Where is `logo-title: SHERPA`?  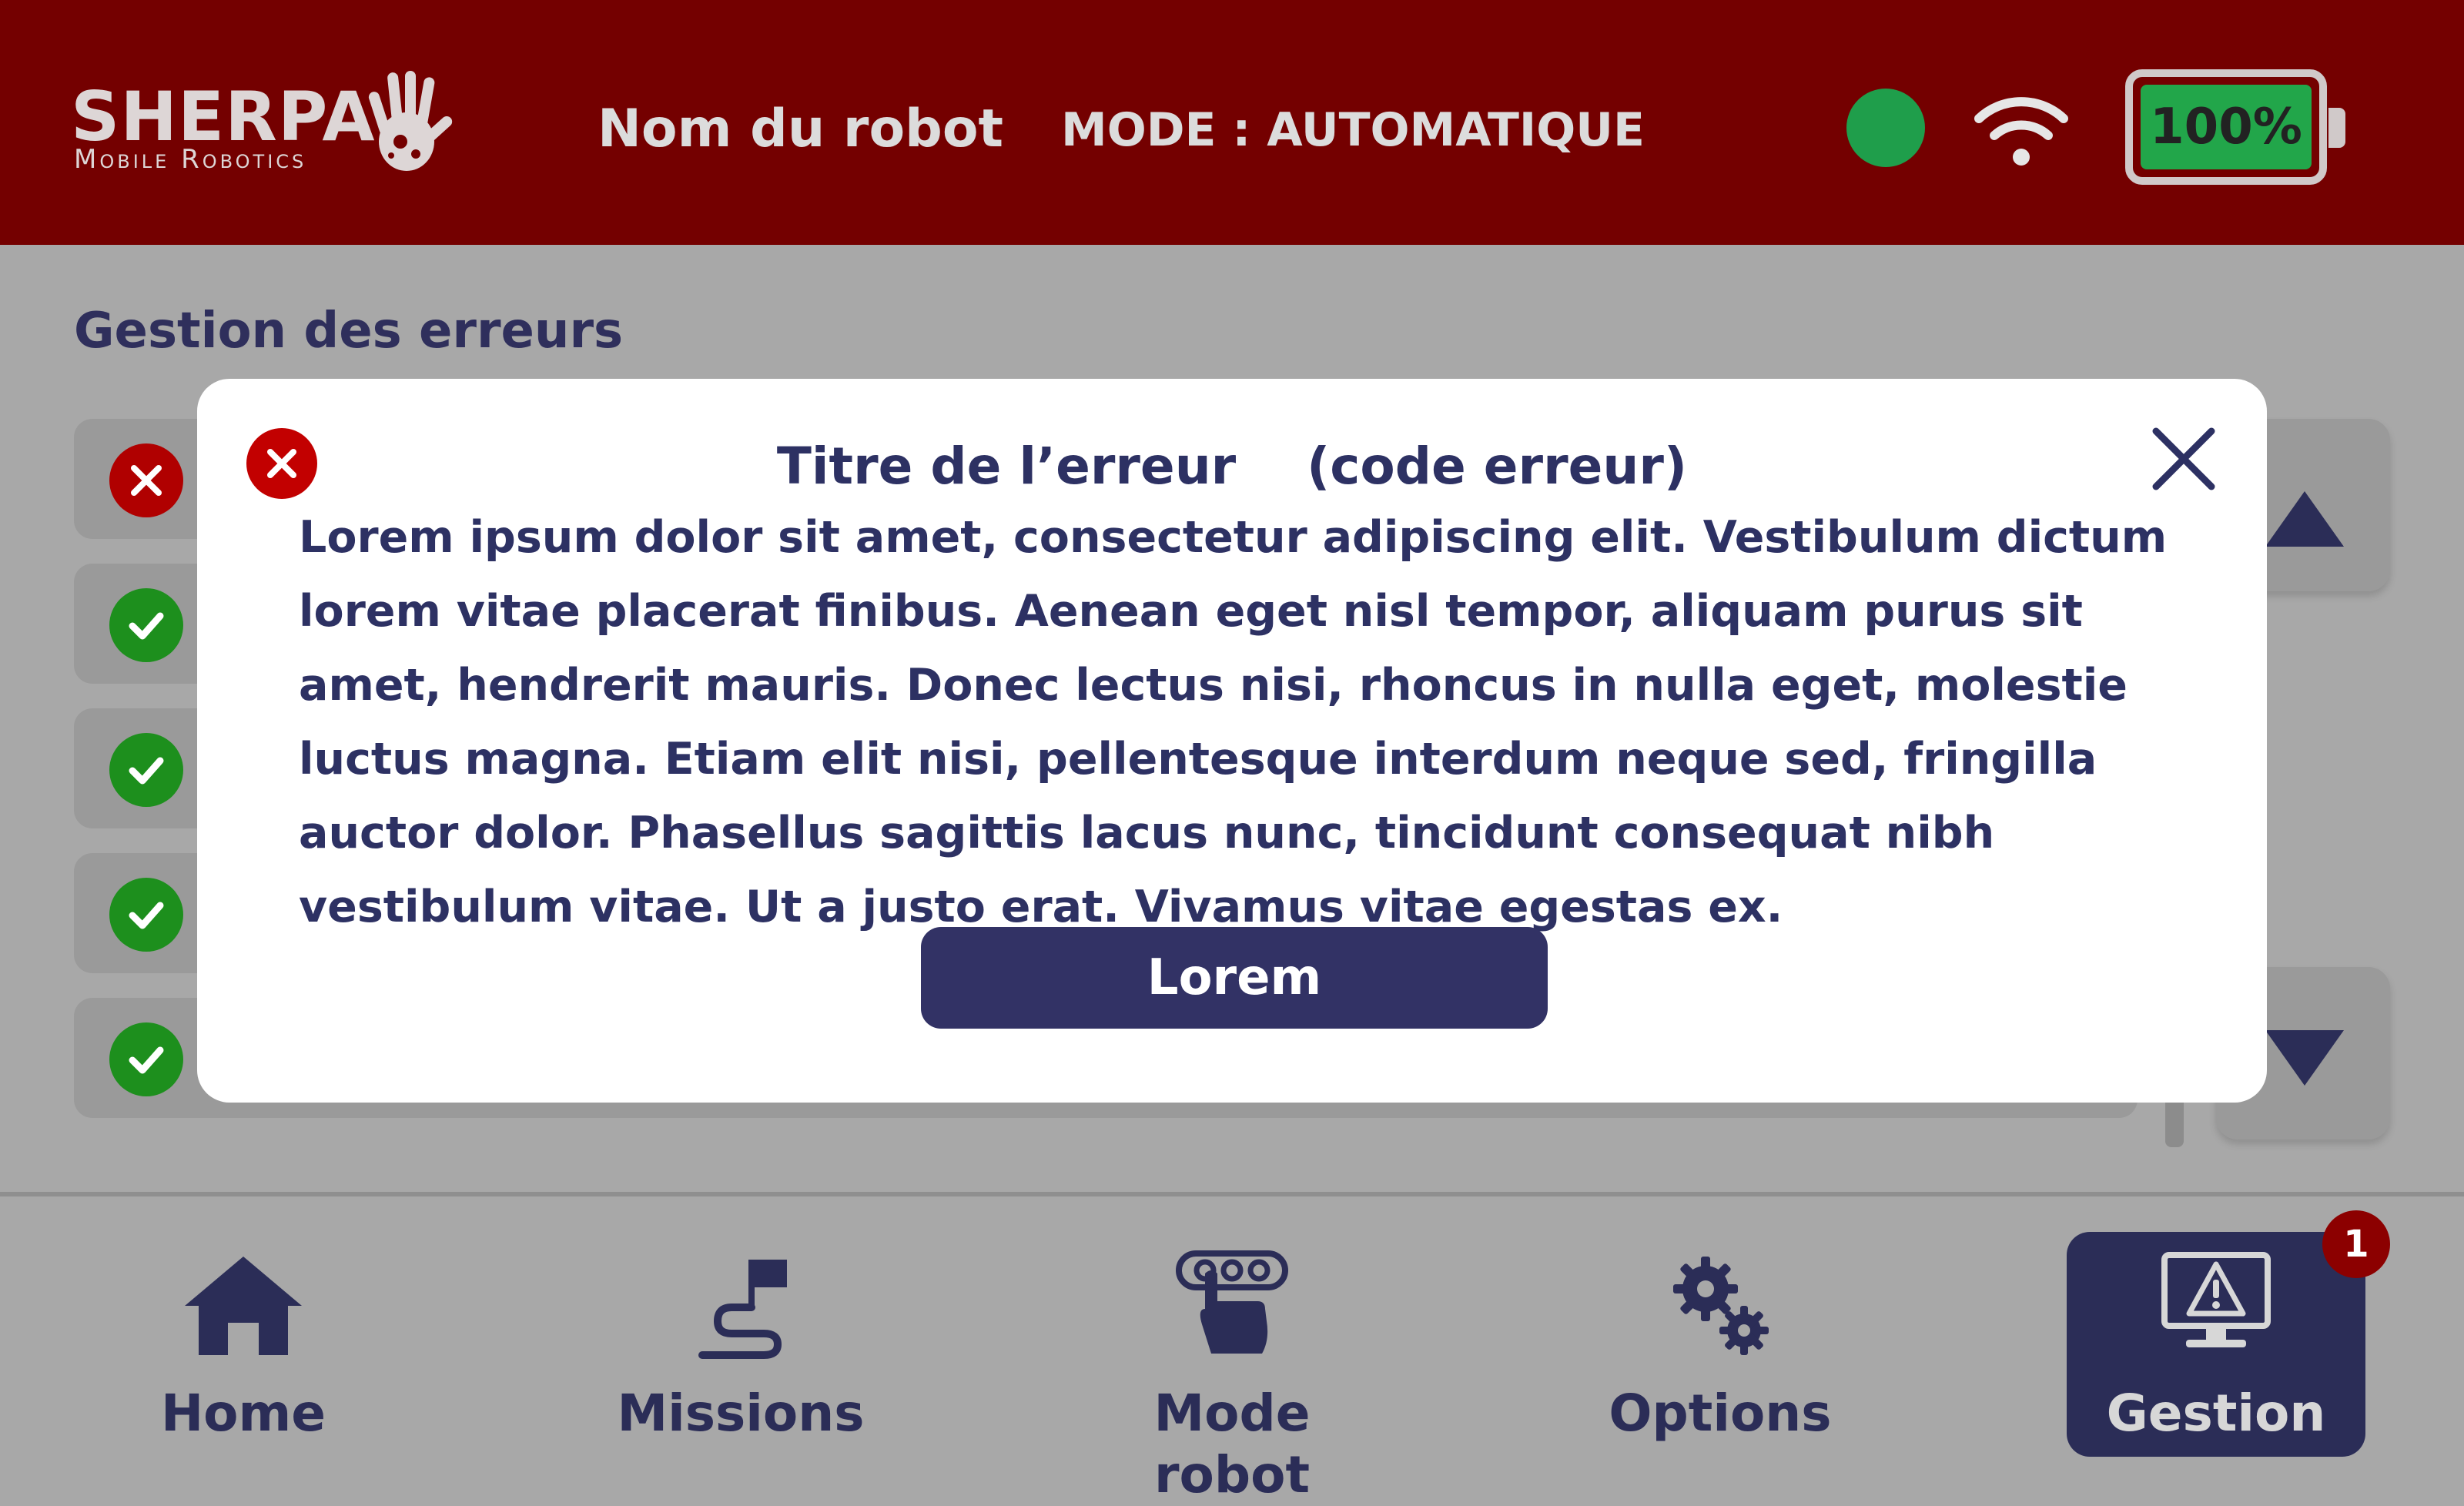
logo-title: SHERPA is located at coordinates (224, 116).